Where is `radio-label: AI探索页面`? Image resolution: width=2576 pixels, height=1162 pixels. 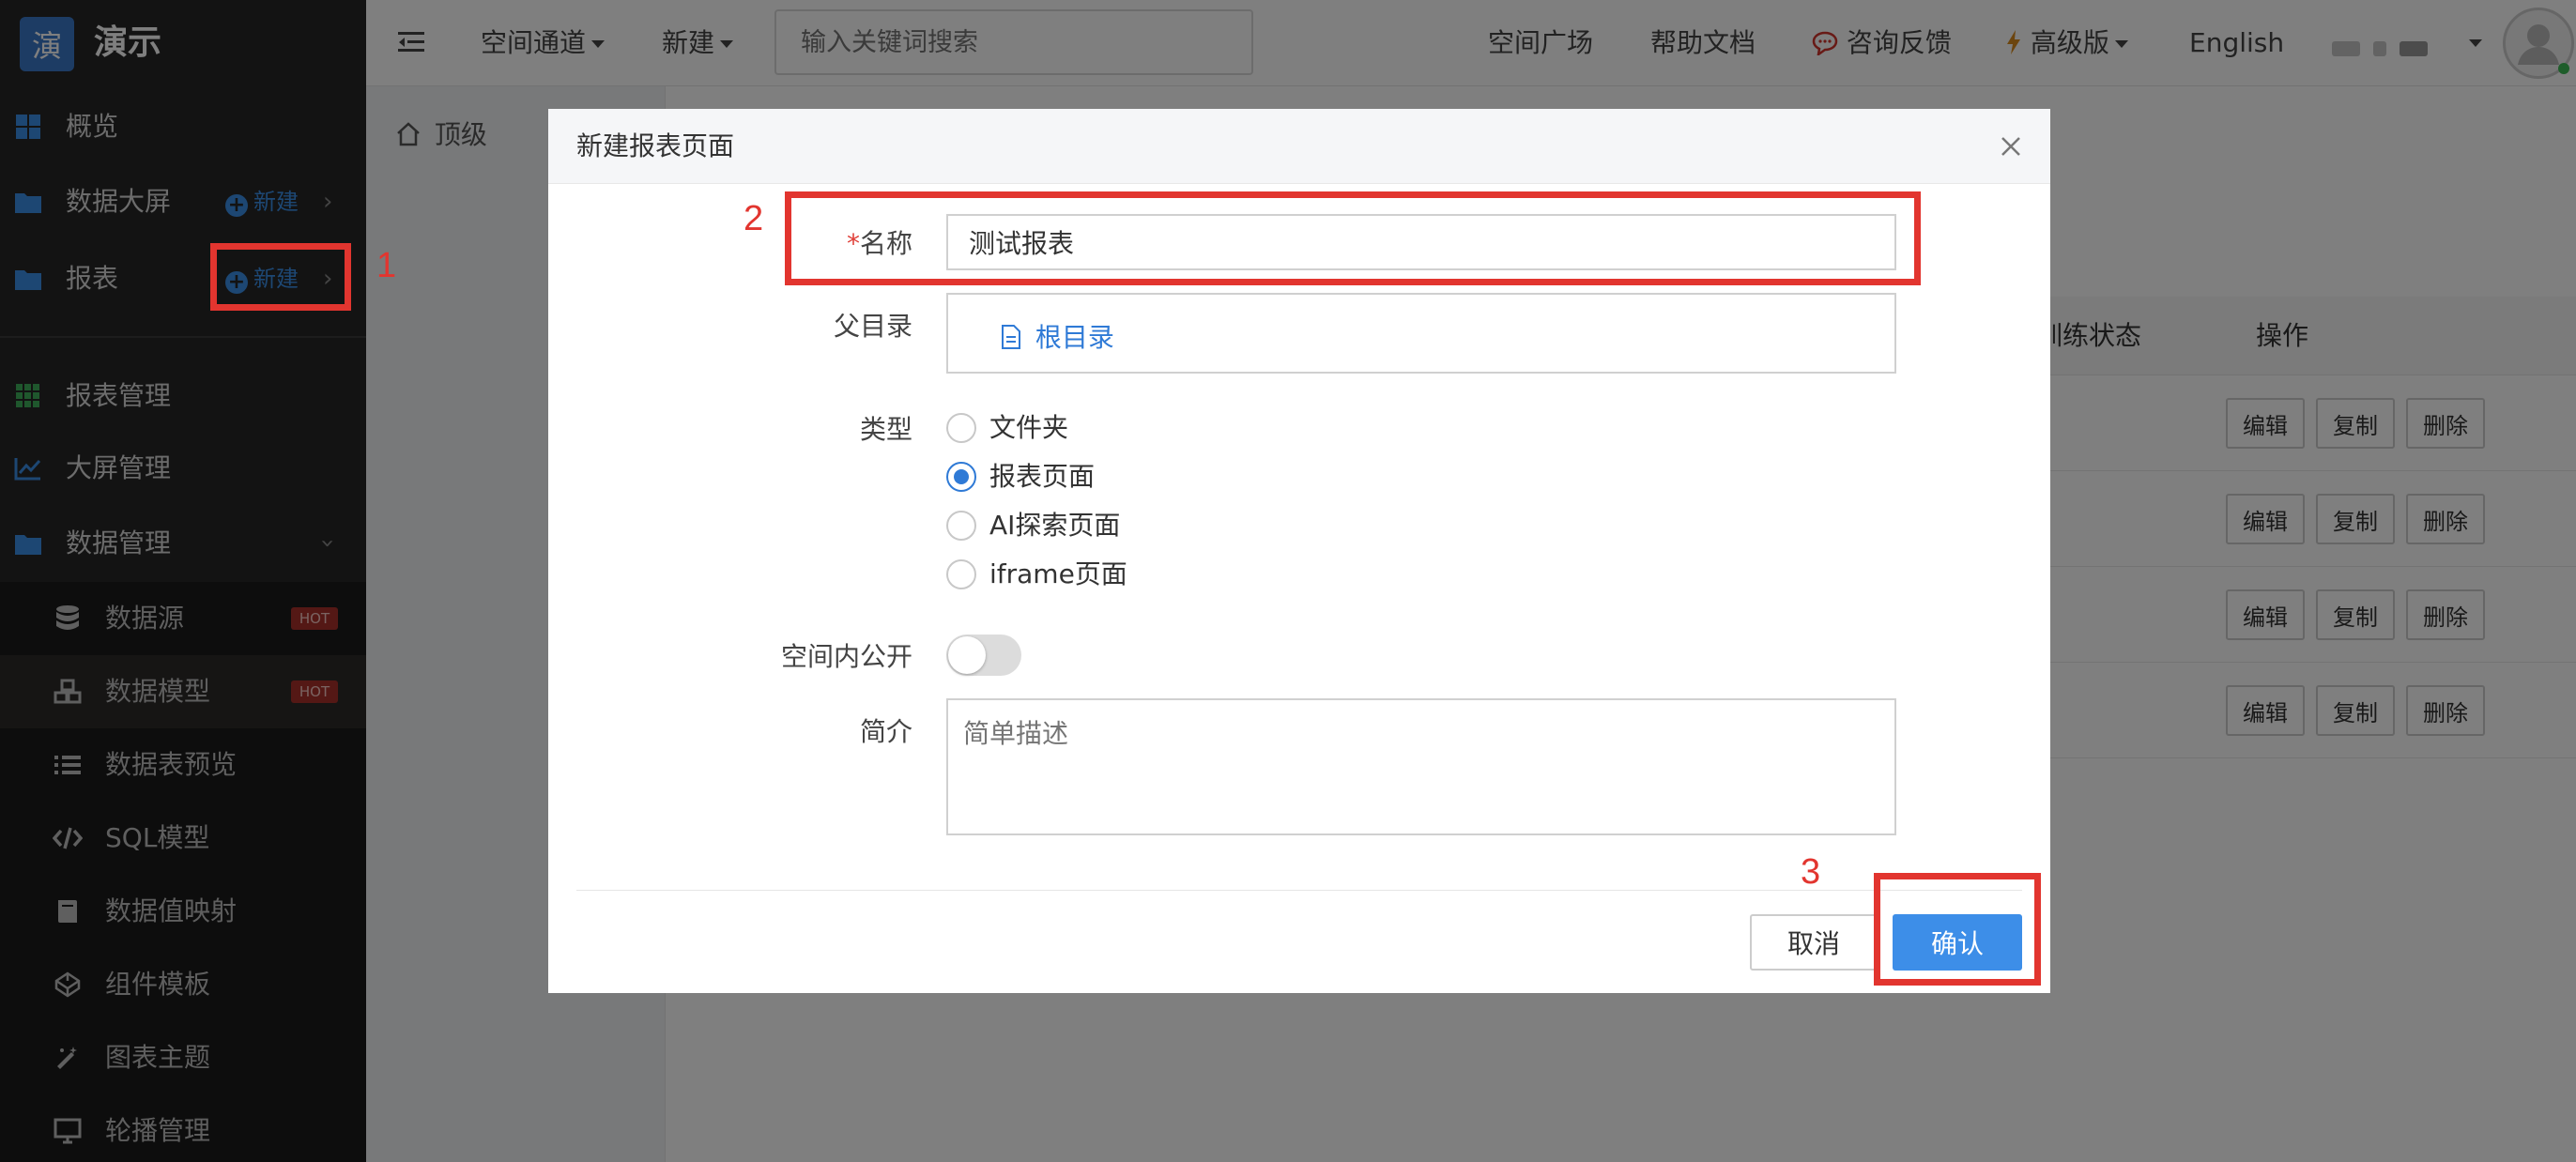
radio-label: AI探索页面 is located at coordinates (1055, 525).